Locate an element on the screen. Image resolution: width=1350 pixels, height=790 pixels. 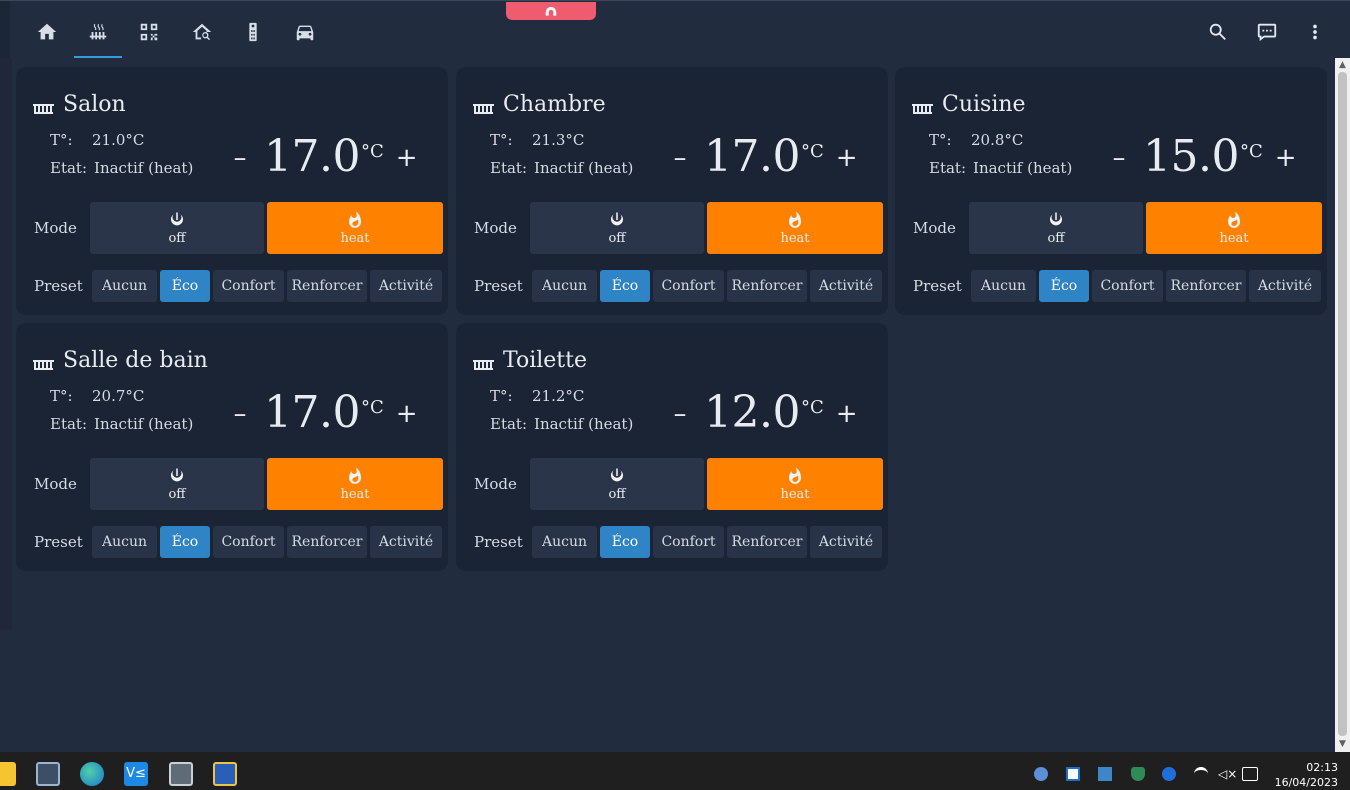
scrollbar-thumb is located at coordinates (1342, 404).